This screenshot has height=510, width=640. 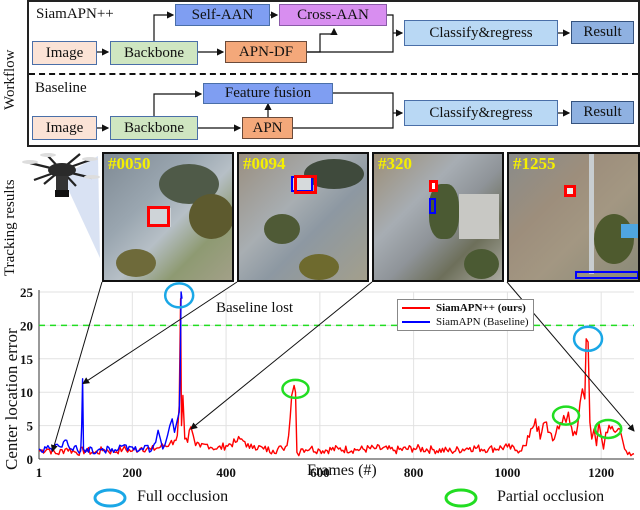 What do you see at coordinates (133, 472) in the screenshot?
I see `x-tick-label: 200` at bounding box center [133, 472].